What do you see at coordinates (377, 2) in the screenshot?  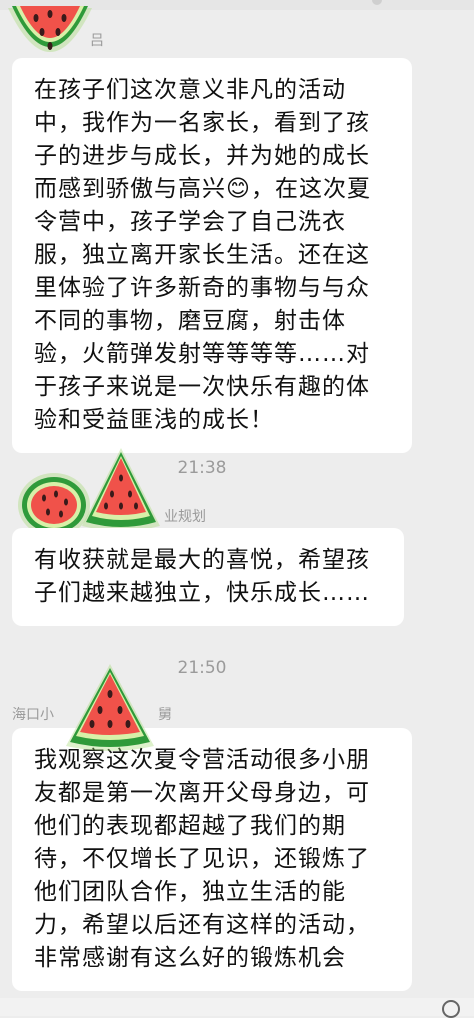 I see `status-dot` at bounding box center [377, 2].